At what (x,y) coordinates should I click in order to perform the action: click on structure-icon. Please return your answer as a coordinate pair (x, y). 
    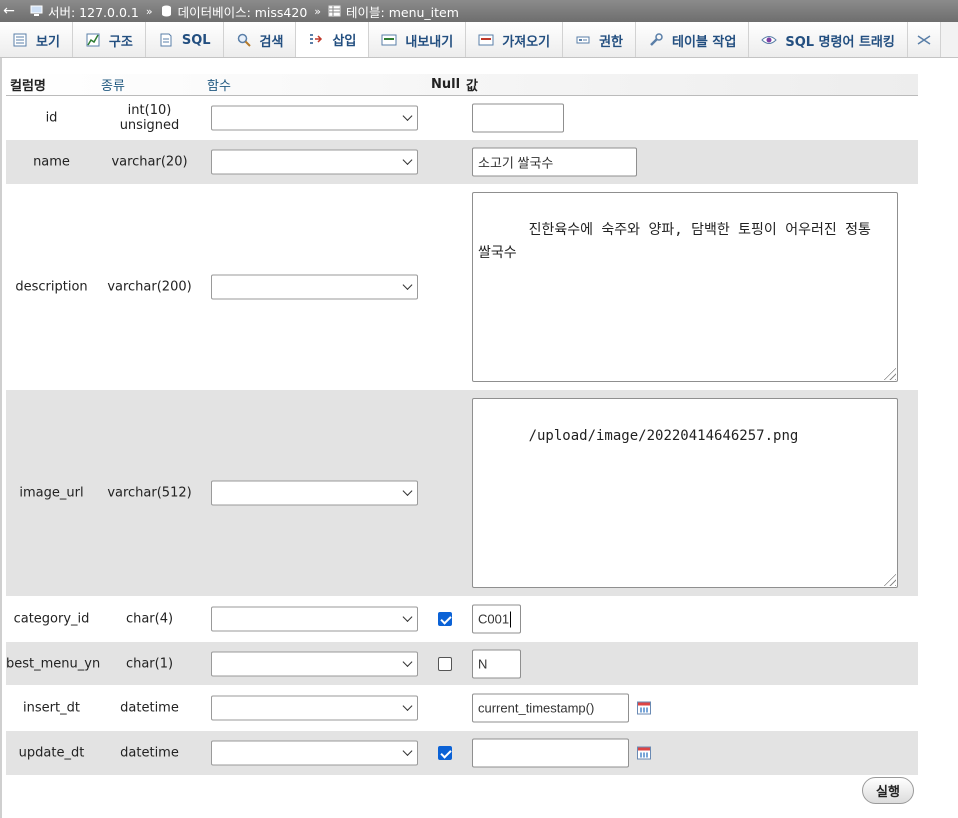
    Looking at the image, I should click on (93, 40).